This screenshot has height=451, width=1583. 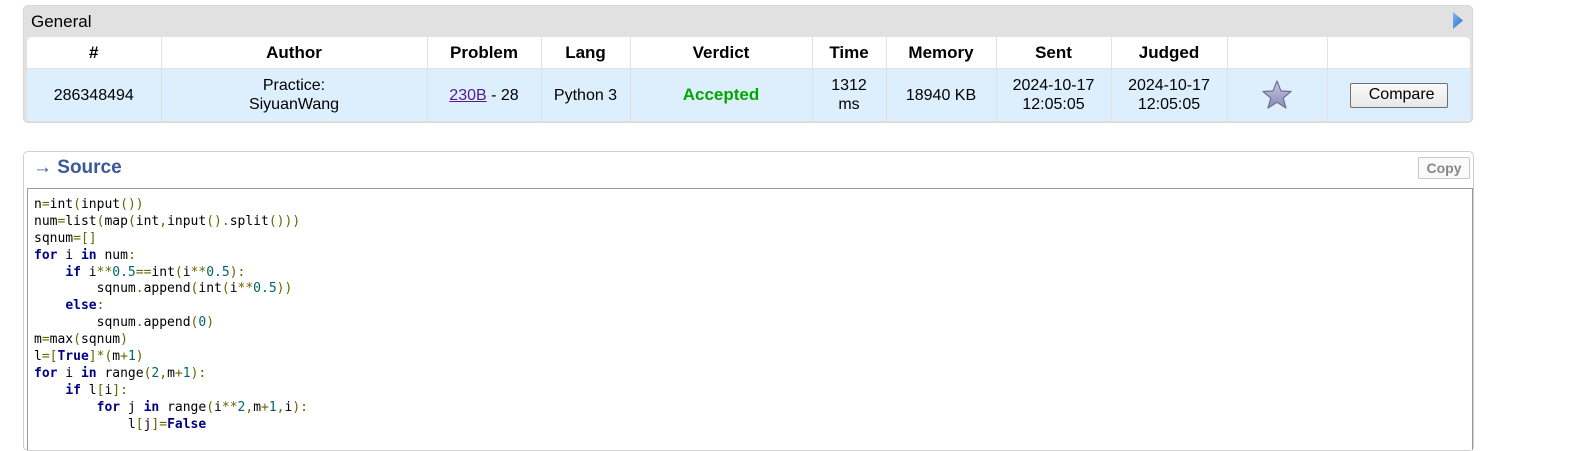 I want to click on code-line: sqnum=[], so click(x=753, y=239).